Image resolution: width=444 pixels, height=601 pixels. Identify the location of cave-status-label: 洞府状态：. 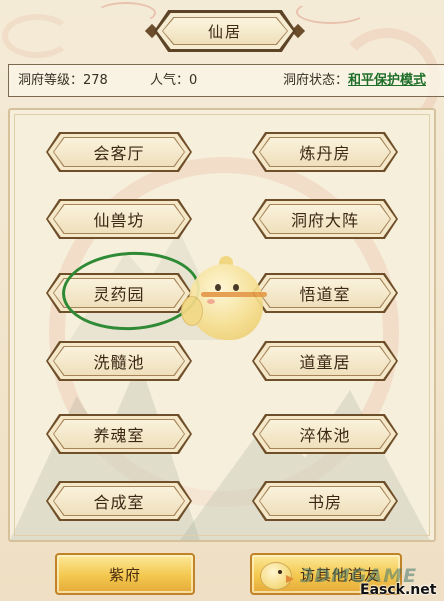
(316, 80).